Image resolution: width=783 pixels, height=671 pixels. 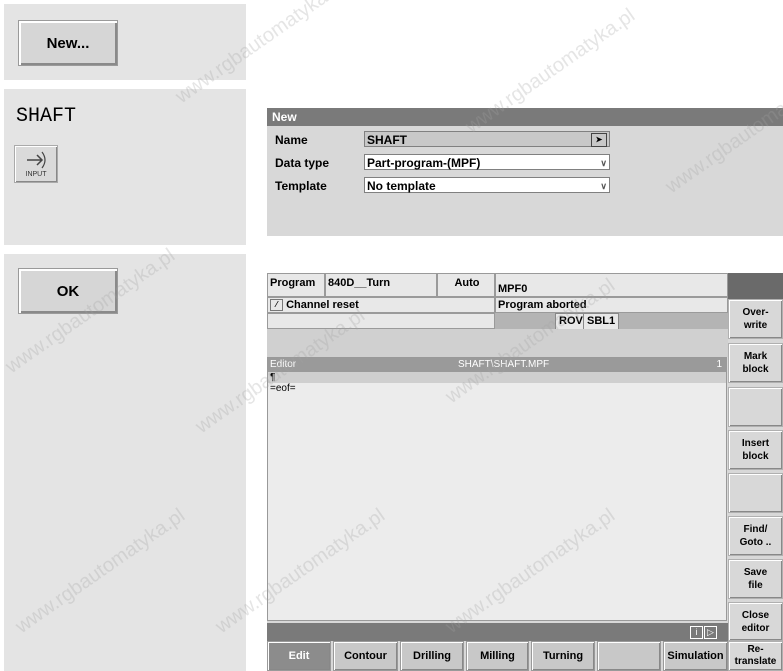 I want to click on template-label: Template, so click(x=301, y=186).